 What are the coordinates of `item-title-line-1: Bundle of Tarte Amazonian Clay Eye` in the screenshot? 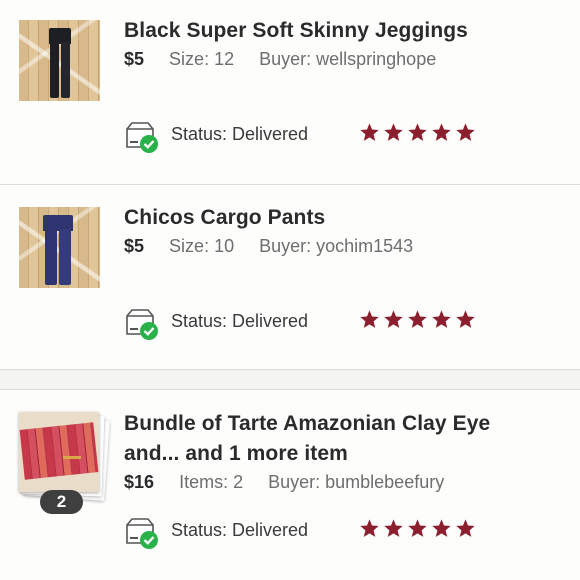 It's located at (307, 424).